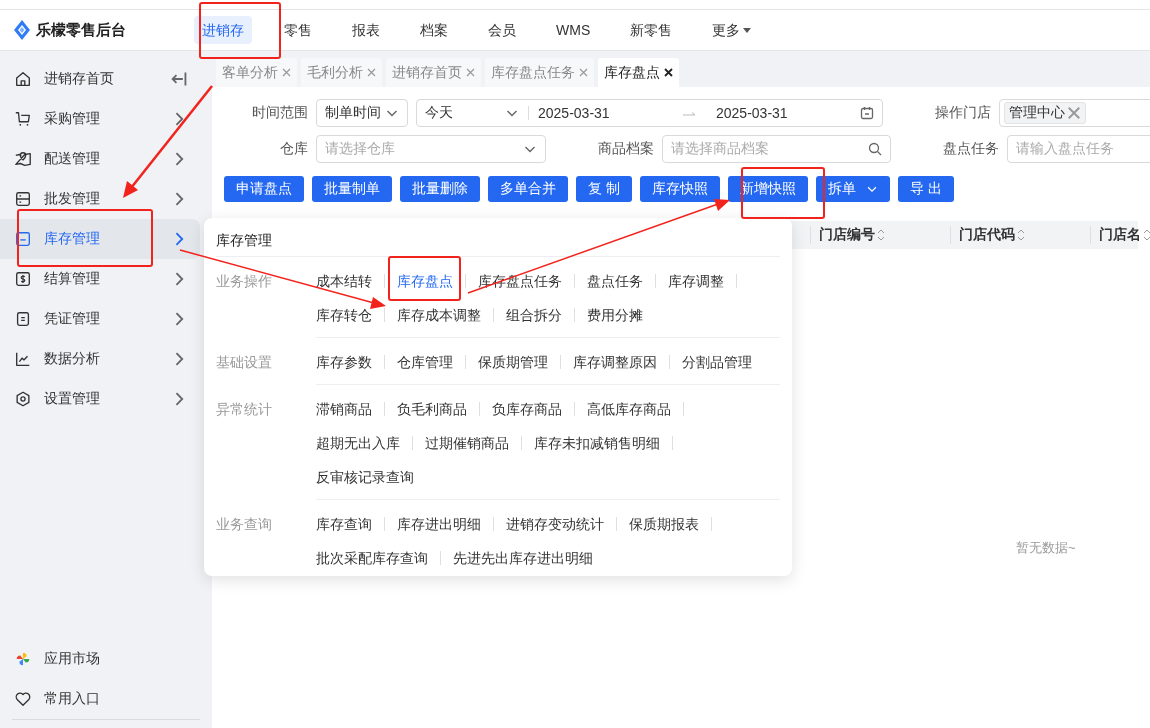 The height and width of the screenshot is (728, 1150). I want to click on menu-link: 库存成本调整, so click(439, 315).